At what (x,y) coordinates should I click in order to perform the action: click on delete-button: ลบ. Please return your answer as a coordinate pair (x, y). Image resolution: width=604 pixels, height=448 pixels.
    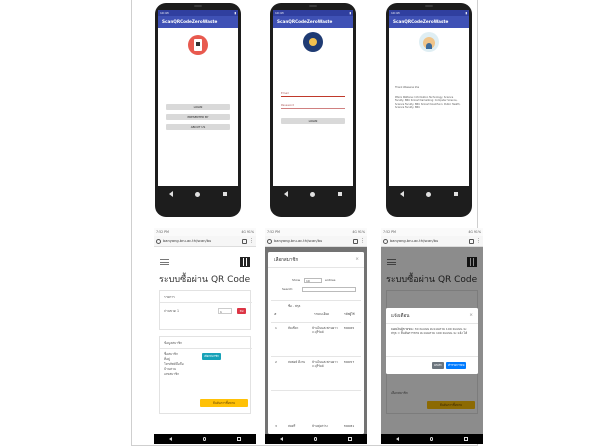
    Looking at the image, I should click on (241, 311).